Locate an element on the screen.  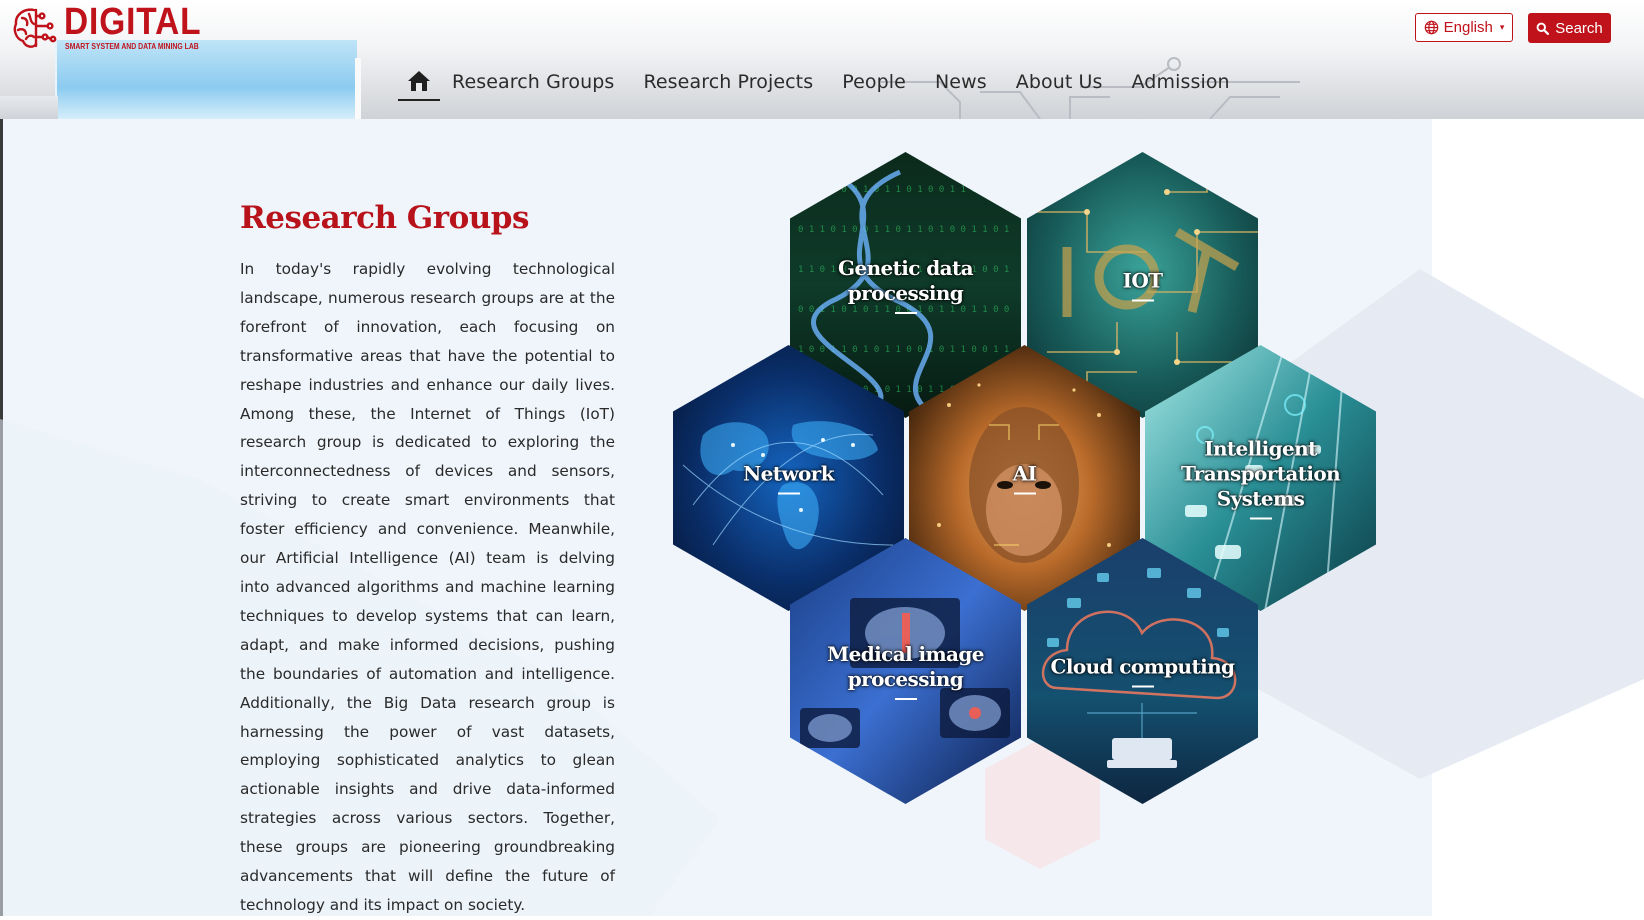
nav-research-projects: Research Projects is located at coordinates (728, 82).